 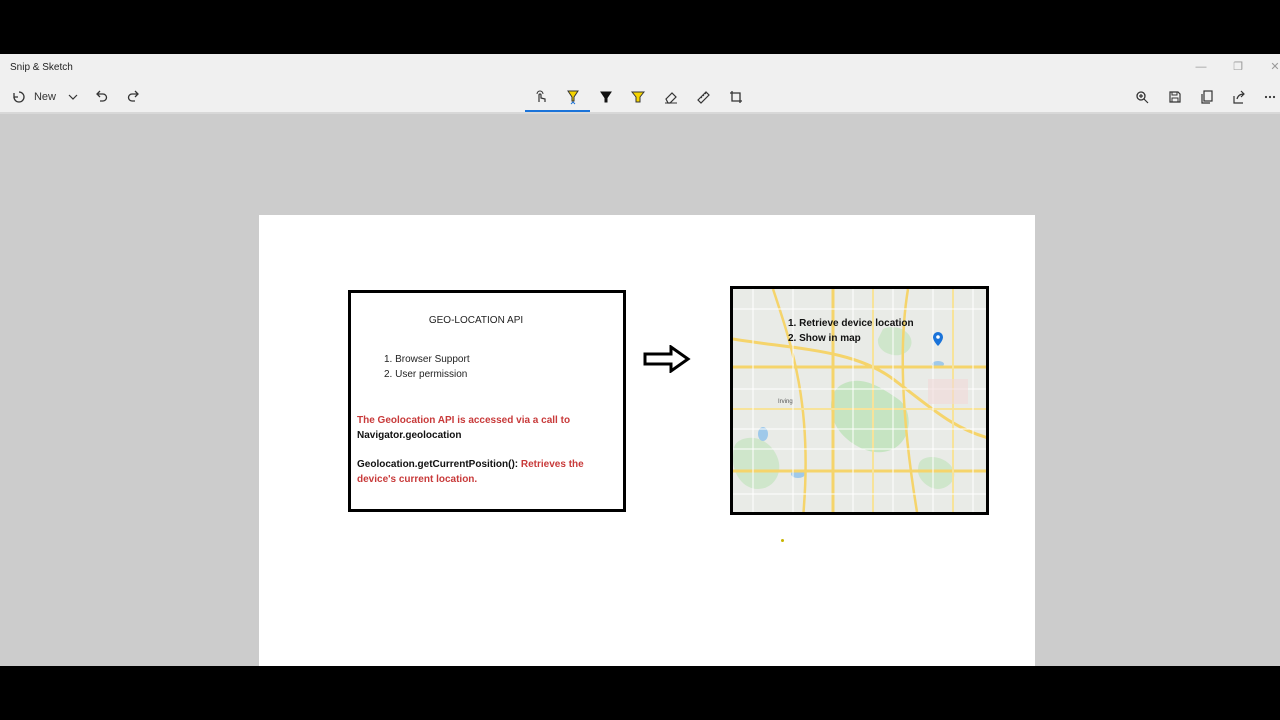 What do you see at coordinates (1272, 67) in the screenshot?
I see `close-button: ✕` at bounding box center [1272, 67].